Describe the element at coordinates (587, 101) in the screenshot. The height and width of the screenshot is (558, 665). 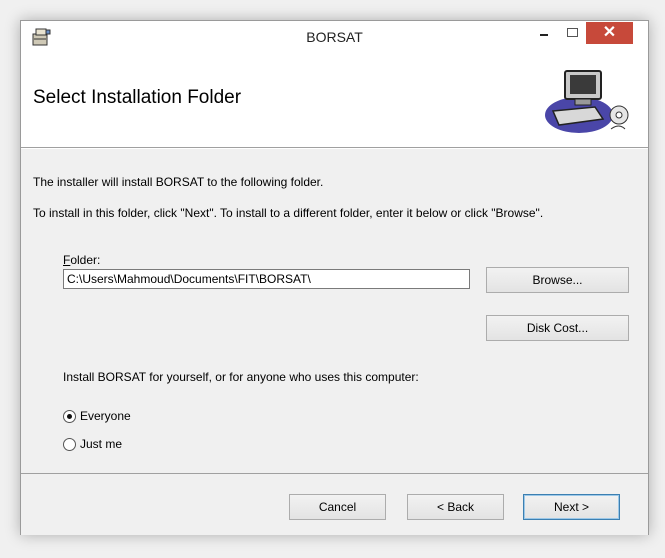
I see `computer-setup-icon` at that location.